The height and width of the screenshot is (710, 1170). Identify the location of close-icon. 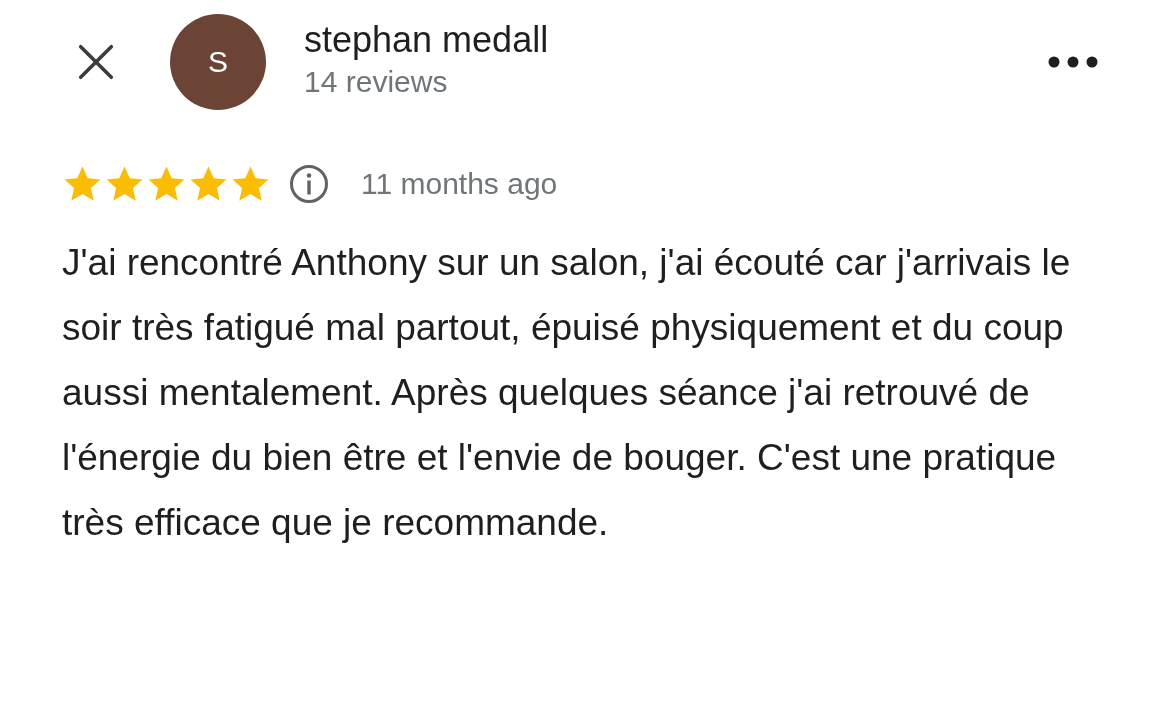
(96, 62).